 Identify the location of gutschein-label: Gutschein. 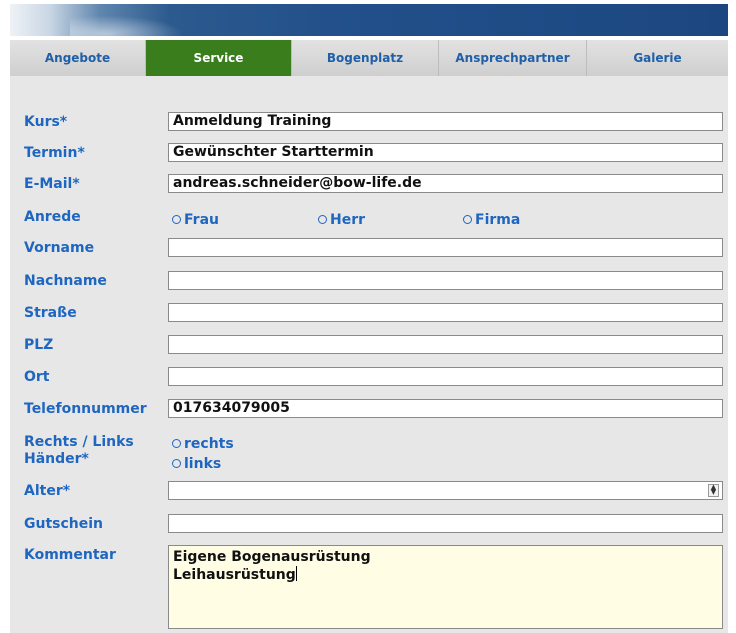
(64, 524).